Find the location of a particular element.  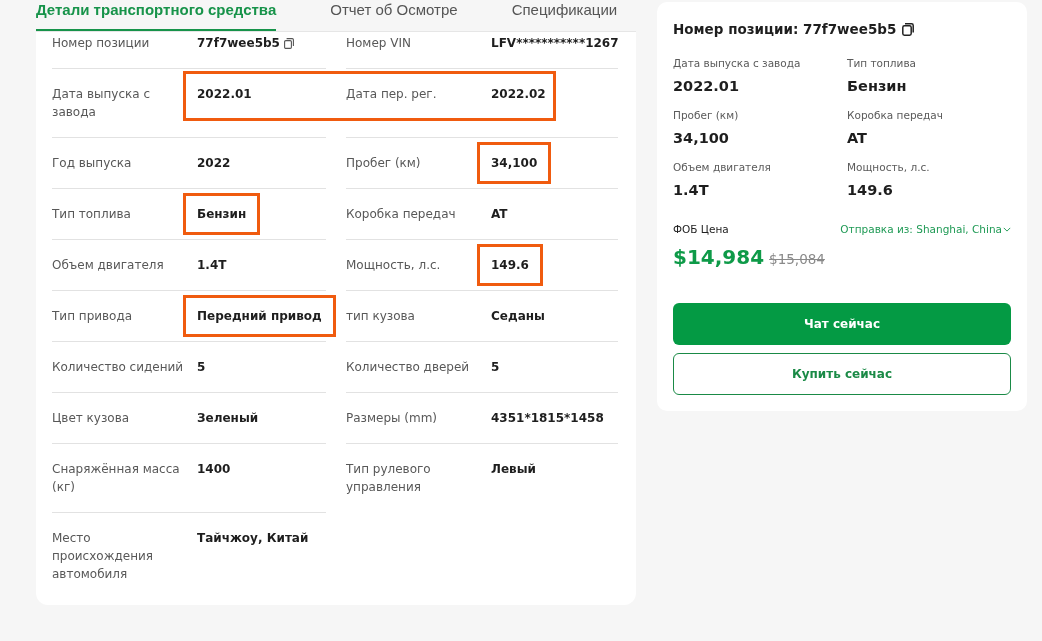

summary-title: Номер позиции: 77f7wee5b5 is located at coordinates (785, 29).